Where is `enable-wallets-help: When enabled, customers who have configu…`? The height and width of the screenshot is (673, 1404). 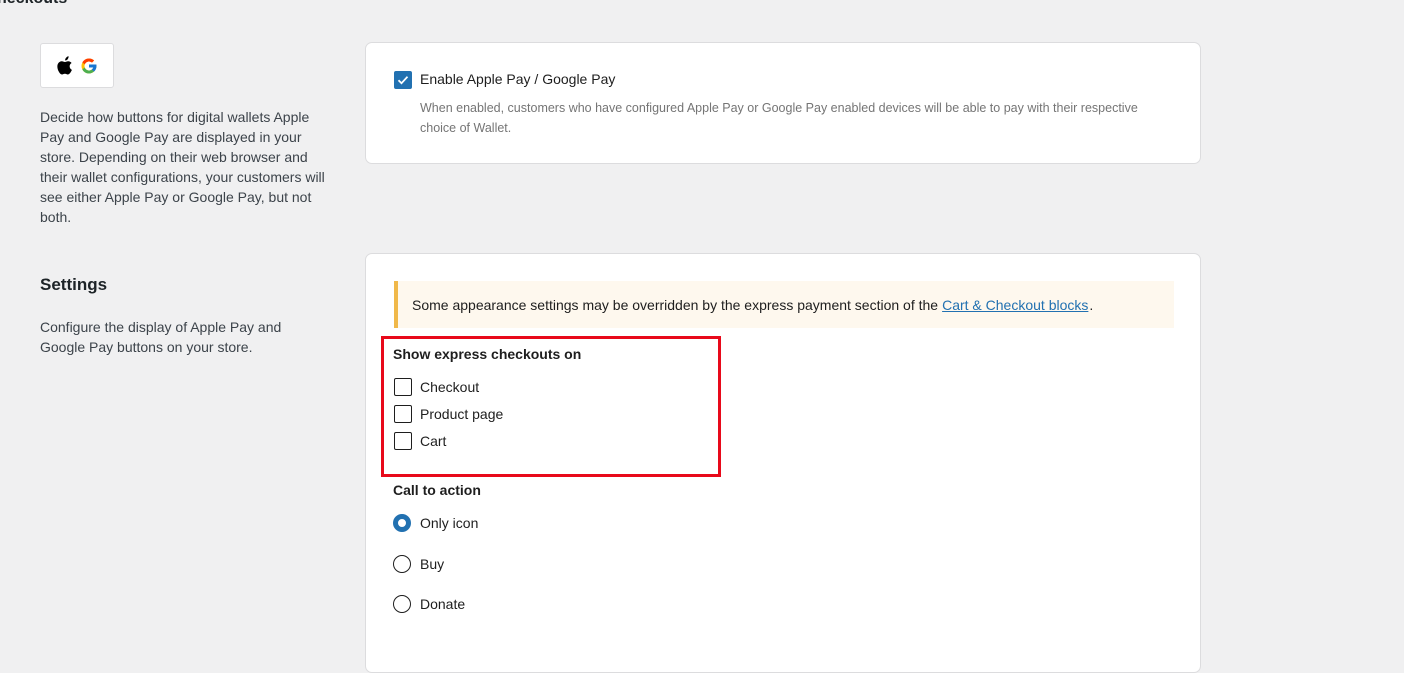
enable-wallets-help: When enabled, customers who have configu… is located at coordinates (779, 118).